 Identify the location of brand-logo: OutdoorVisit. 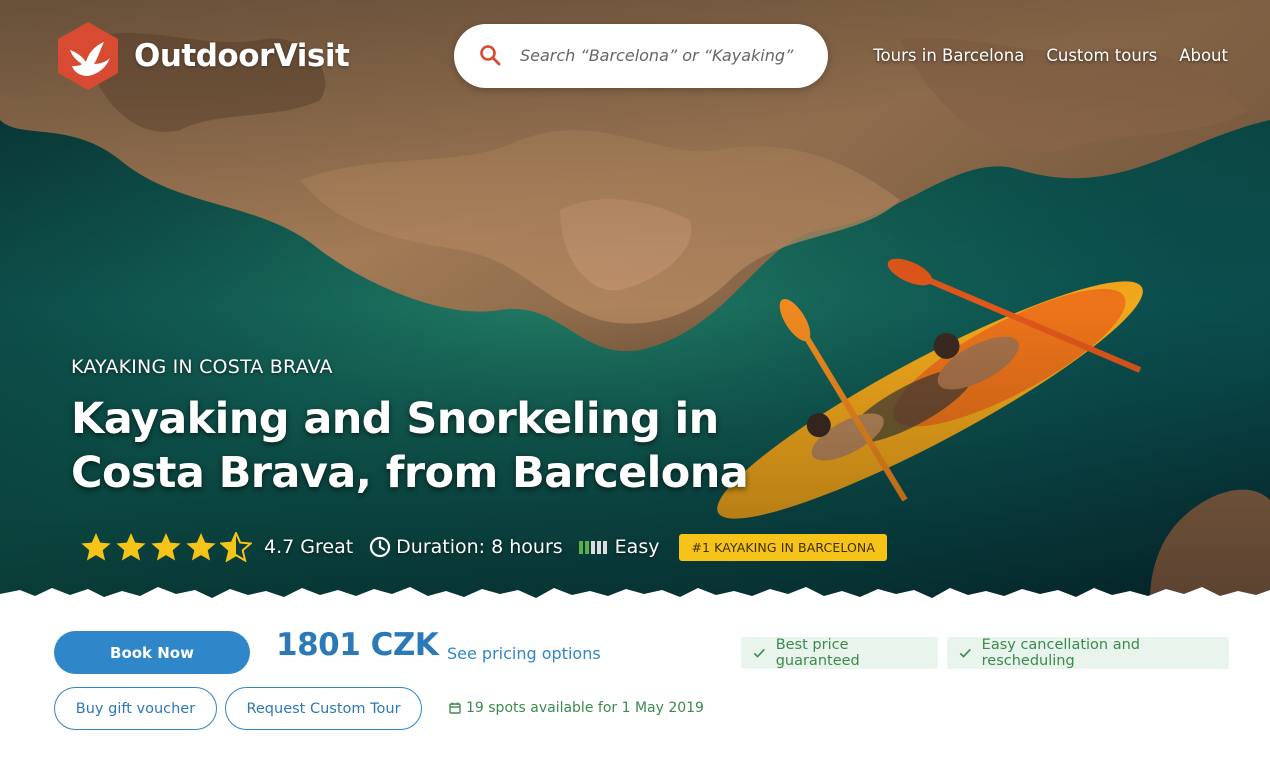
(202, 56).